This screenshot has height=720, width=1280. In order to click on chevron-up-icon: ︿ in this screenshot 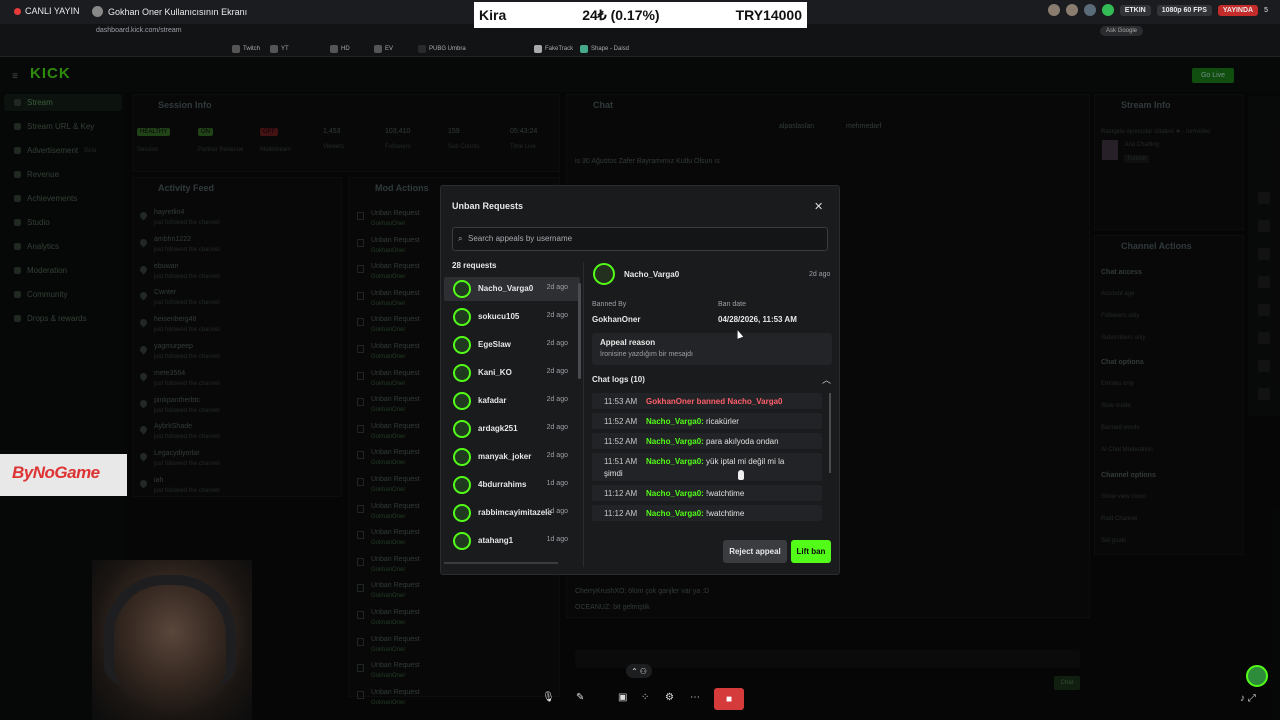, I will do `click(826, 379)`.